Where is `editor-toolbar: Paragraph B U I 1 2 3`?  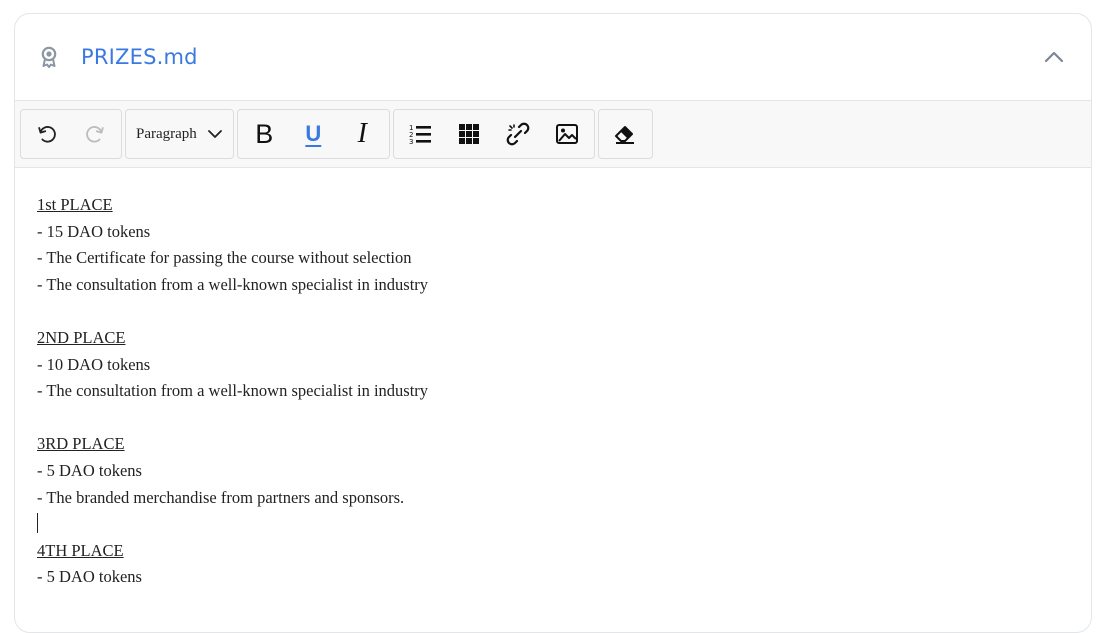 editor-toolbar: Paragraph B U I 1 2 3 is located at coordinates (553, 134).